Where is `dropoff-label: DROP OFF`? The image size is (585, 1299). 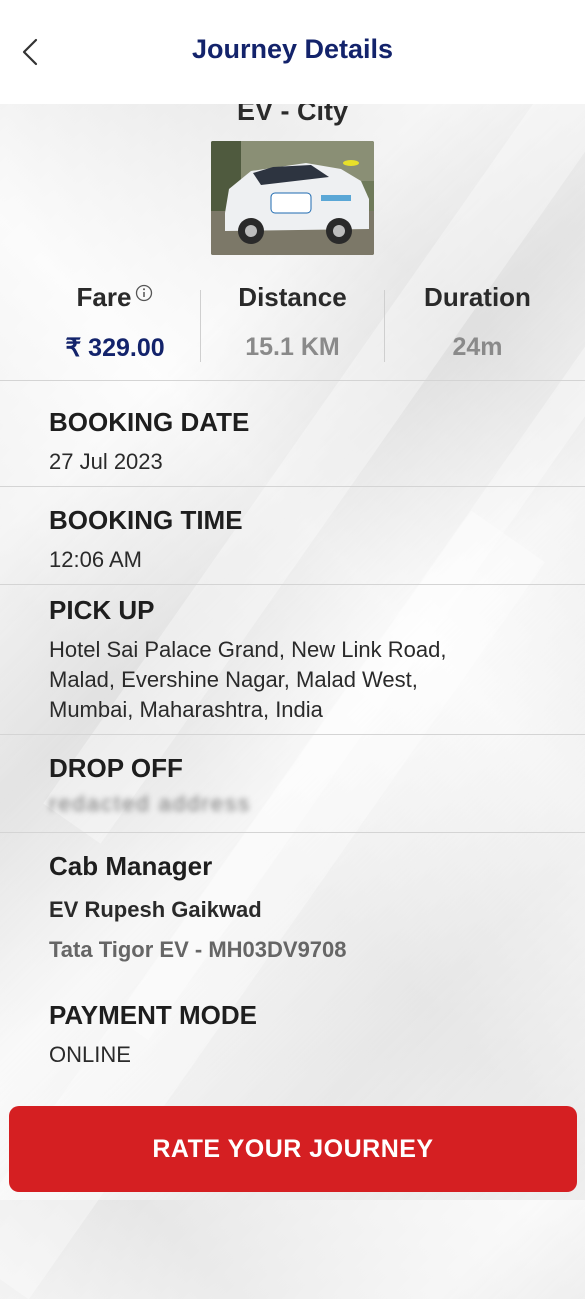
dropoff-label: DROP OFF is located at coordinates (116, 768).